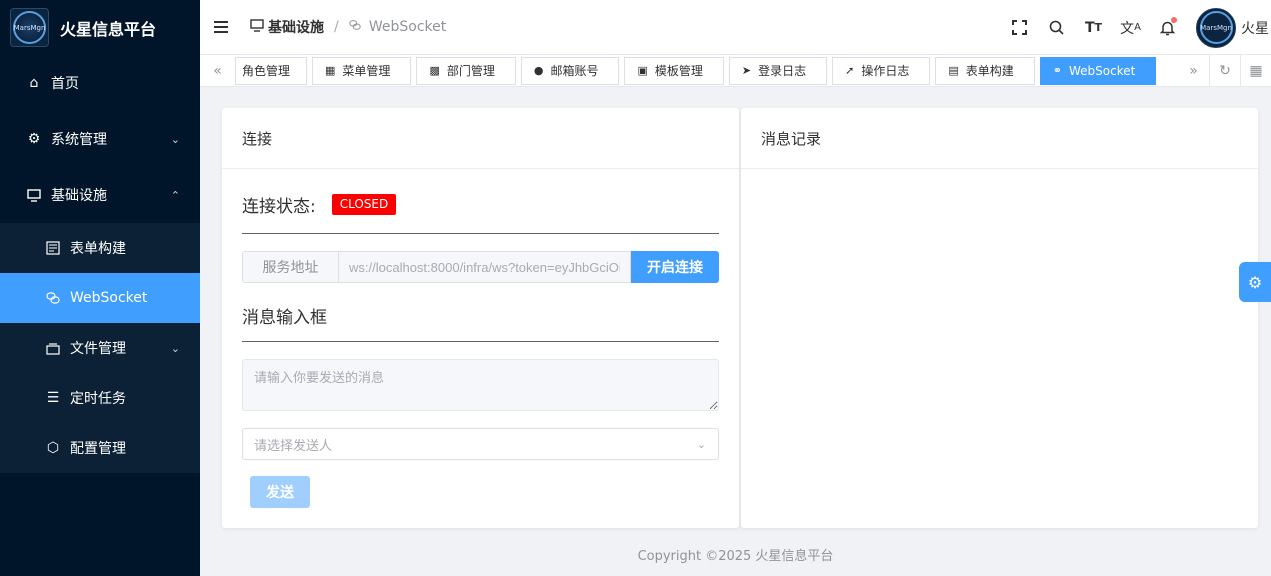 This screenshot has height=576, width=1271. What do you see at coordinates (434, 70) in the screenshot?
I see `id-card-icon: ▩` at bounding box center [434, 70].